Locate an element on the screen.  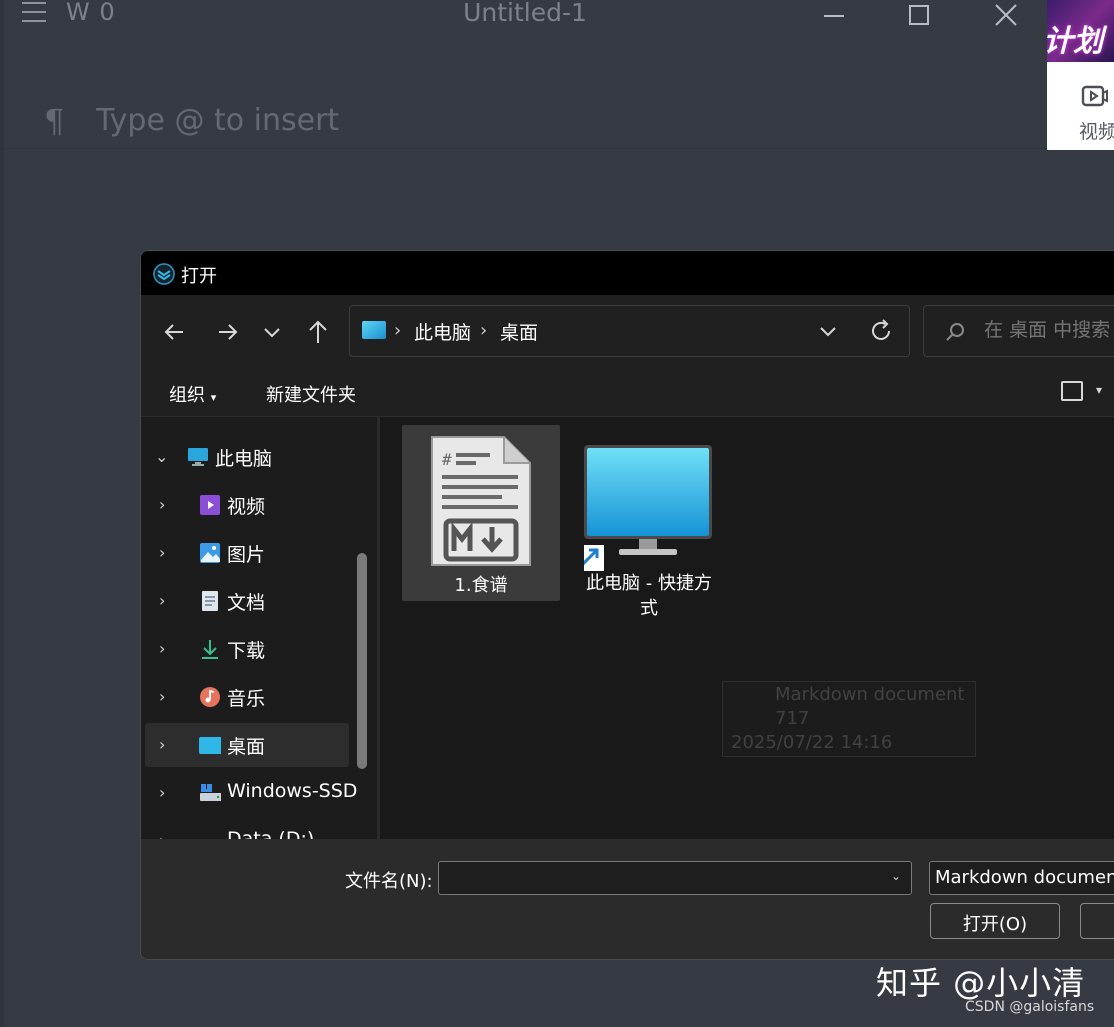
file-type-select: Markdown documents is located at coordinates (1021, 878).